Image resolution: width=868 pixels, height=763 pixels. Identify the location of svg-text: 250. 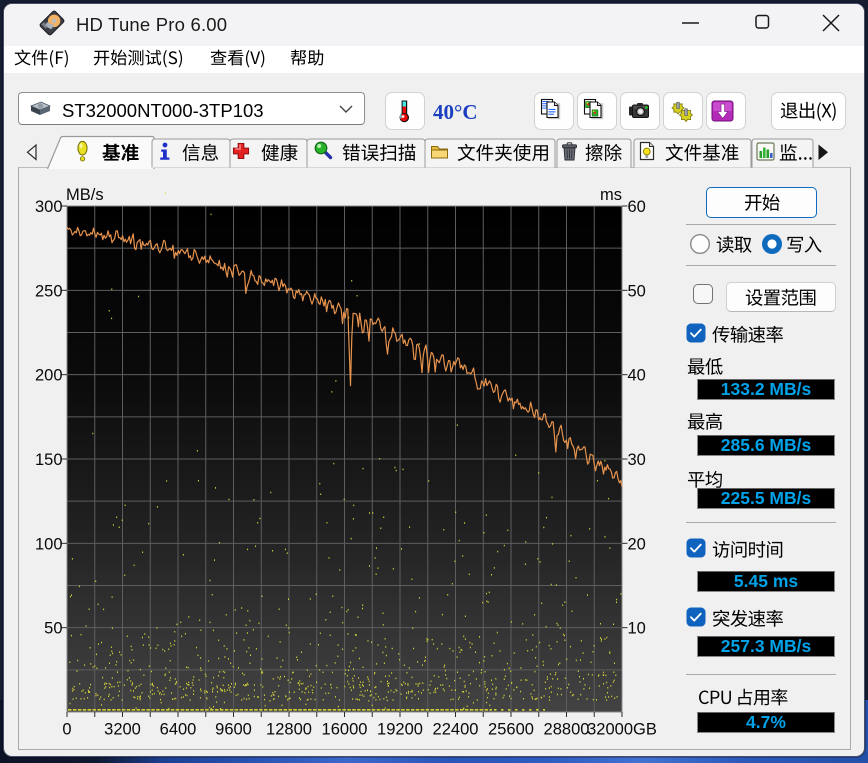
(49, 291).